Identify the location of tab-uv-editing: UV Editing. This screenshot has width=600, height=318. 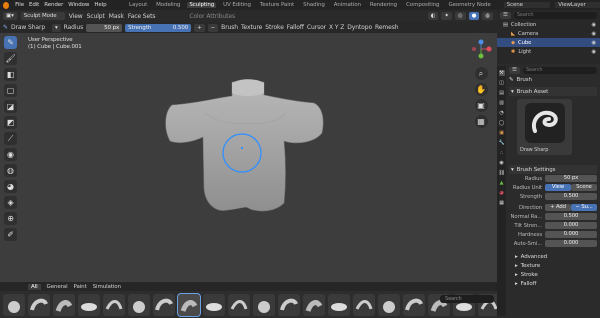
(237, 5).